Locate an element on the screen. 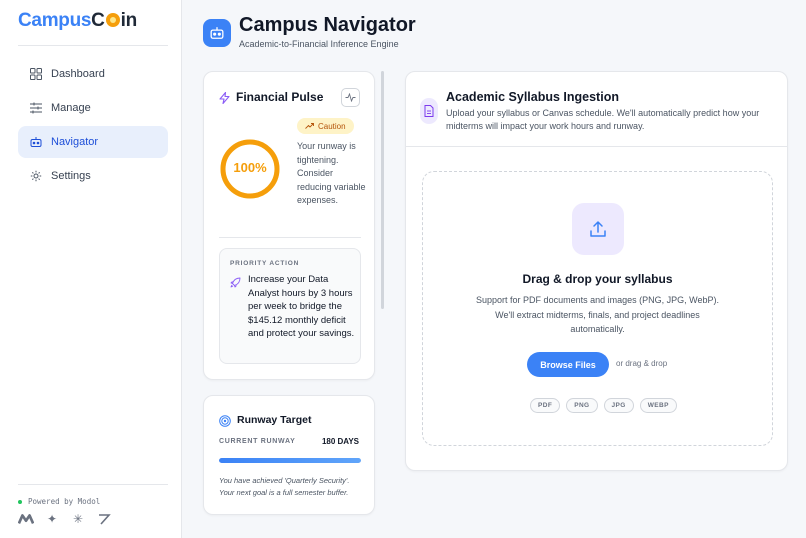 This screenshot has width=806, height=538. runway-progress-fill is located at coordinates (290, 460).